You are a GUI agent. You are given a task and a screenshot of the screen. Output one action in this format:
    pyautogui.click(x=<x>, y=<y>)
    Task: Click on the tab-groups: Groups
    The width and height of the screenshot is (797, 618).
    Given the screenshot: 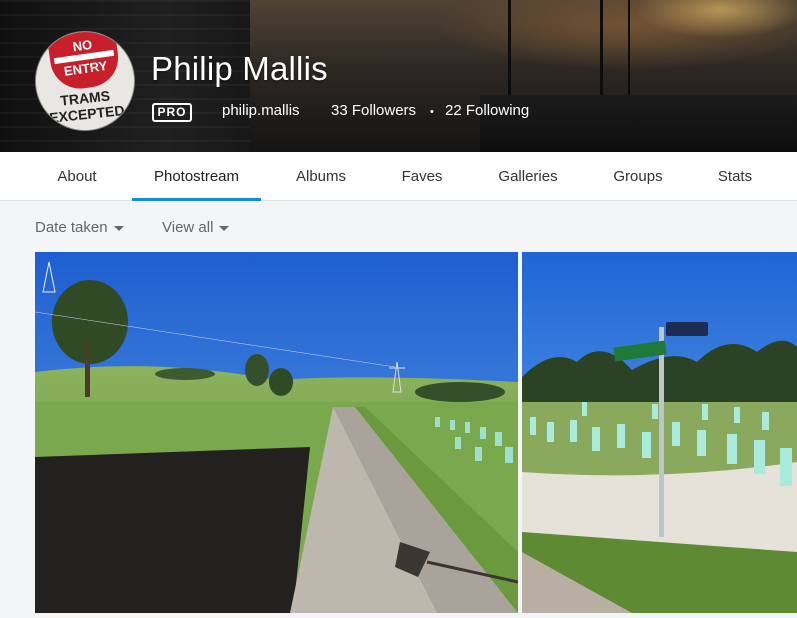 What is the action you would take?
    pyautogui.click(x=638, y=176)
    